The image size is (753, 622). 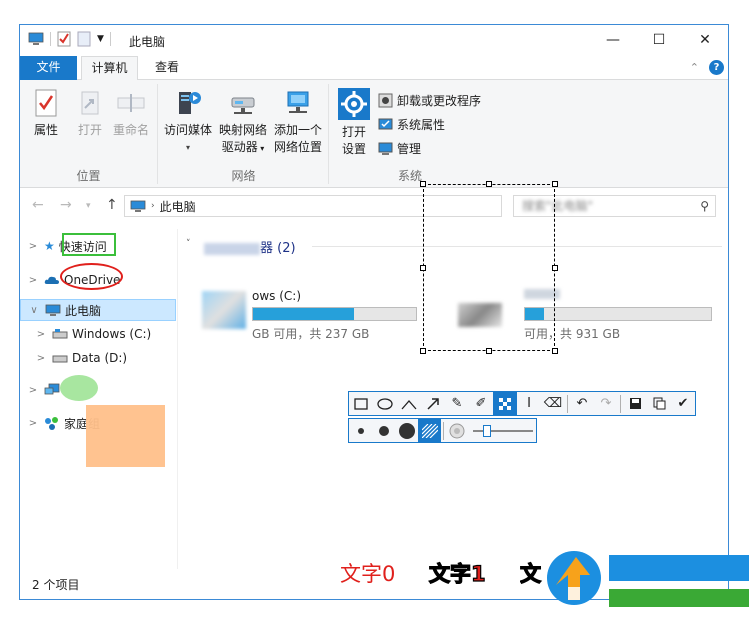 I want to click on uninstall-icon, so click(x=385, y=100).